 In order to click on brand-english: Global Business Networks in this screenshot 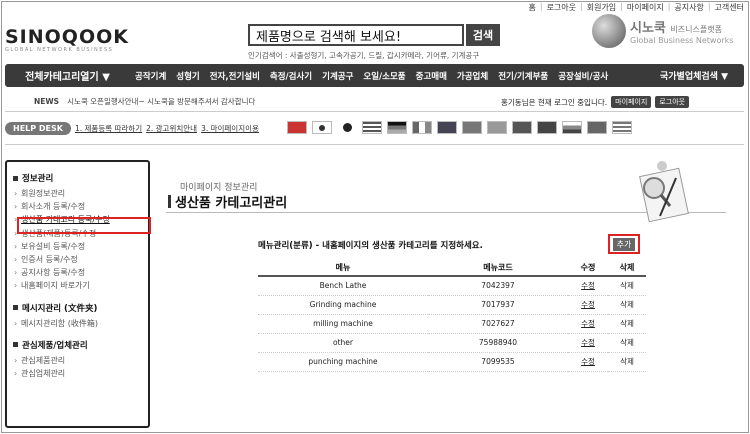, I will do `click(682, 40)`.